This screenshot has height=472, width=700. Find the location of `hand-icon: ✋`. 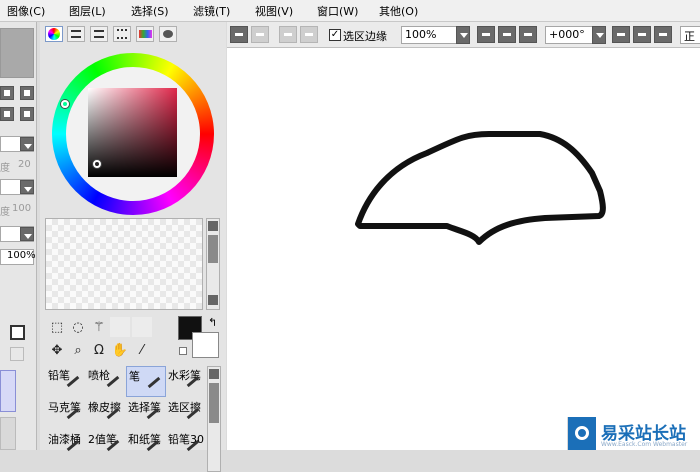

hand-icon: ✋ is located at coordinates (120, 350).